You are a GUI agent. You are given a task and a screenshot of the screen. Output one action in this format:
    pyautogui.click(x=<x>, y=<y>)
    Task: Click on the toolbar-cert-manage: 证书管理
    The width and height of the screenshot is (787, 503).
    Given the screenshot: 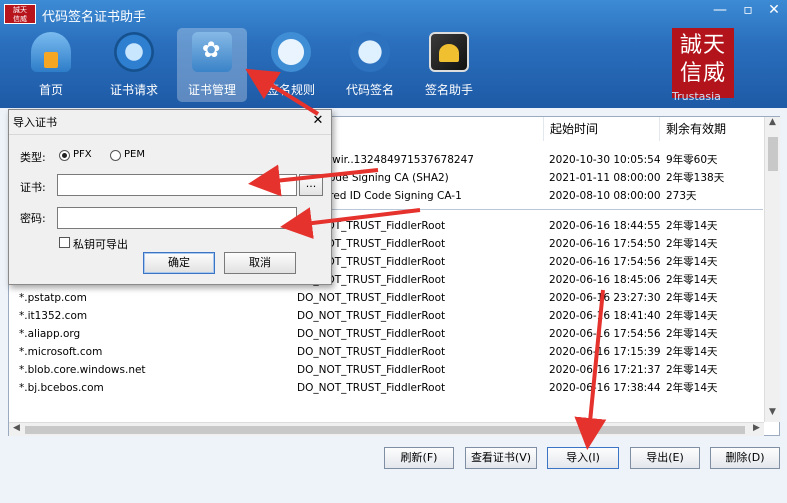 What is the action you would take?
    pyautogui.click(x=212, y=65)
    